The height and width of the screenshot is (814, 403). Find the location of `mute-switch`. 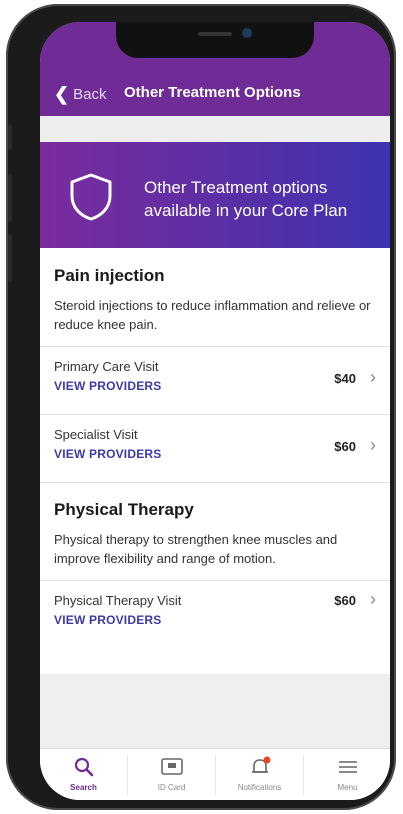

mute-switch is located at coordinates (10, 137).